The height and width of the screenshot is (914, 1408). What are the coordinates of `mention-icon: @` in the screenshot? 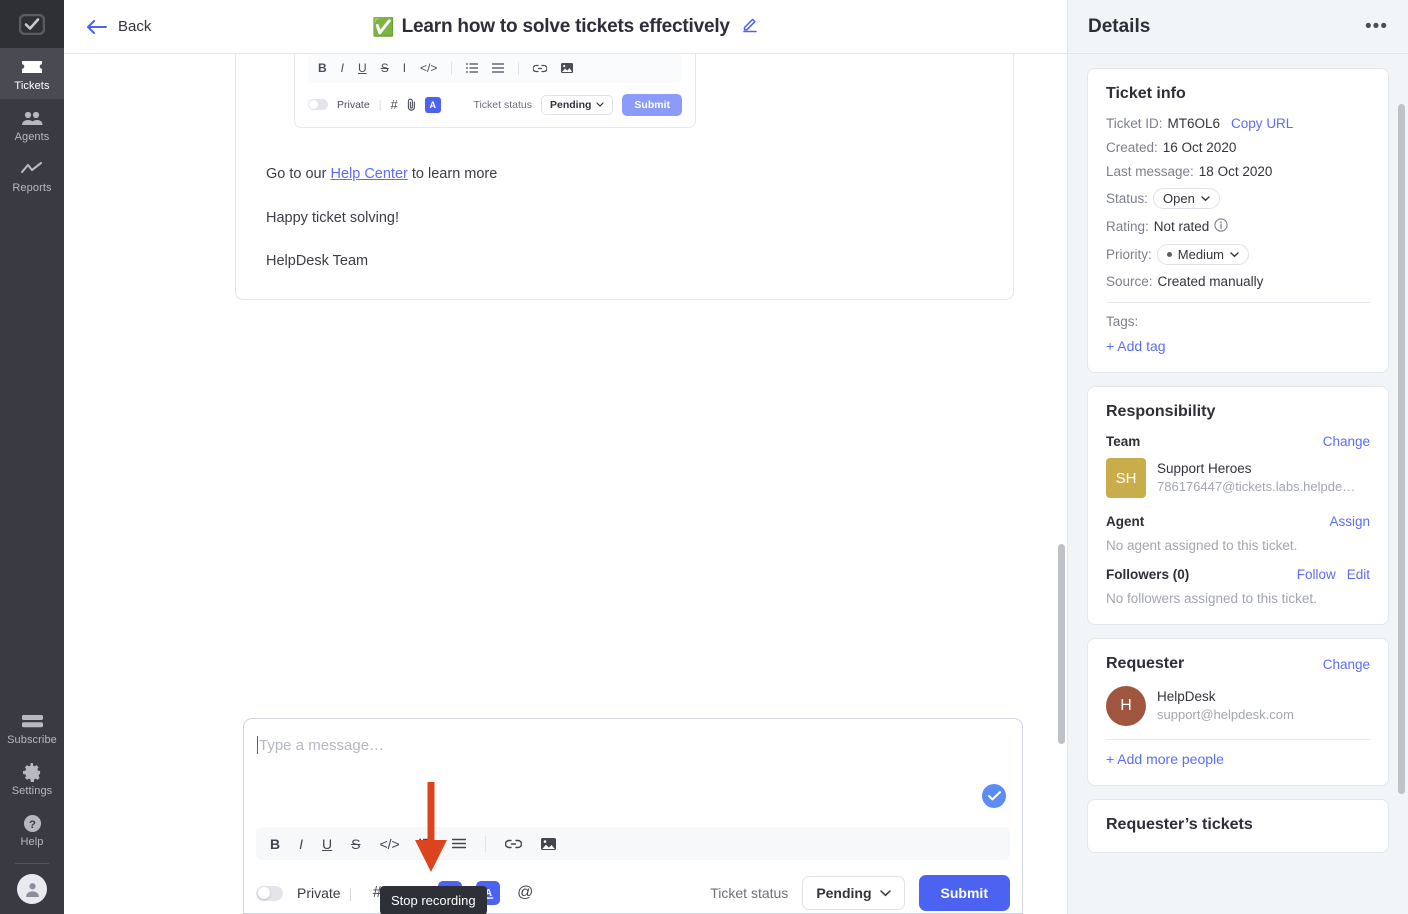 It's located at (525, 893).